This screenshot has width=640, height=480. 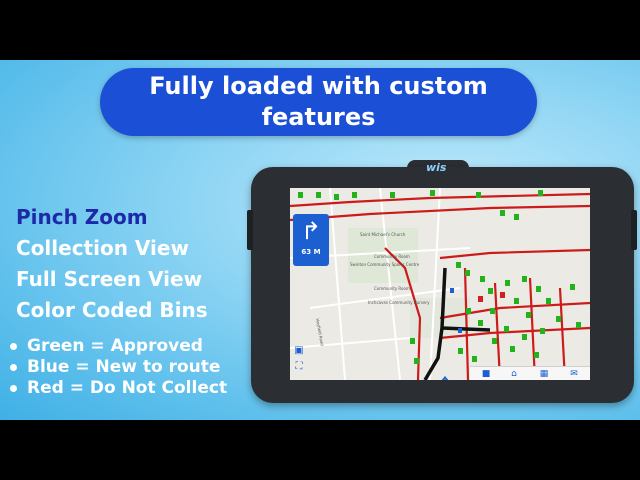 I want to click on feature-color-coded-bins: Color Coded Bins, so click(x=112, y=310).